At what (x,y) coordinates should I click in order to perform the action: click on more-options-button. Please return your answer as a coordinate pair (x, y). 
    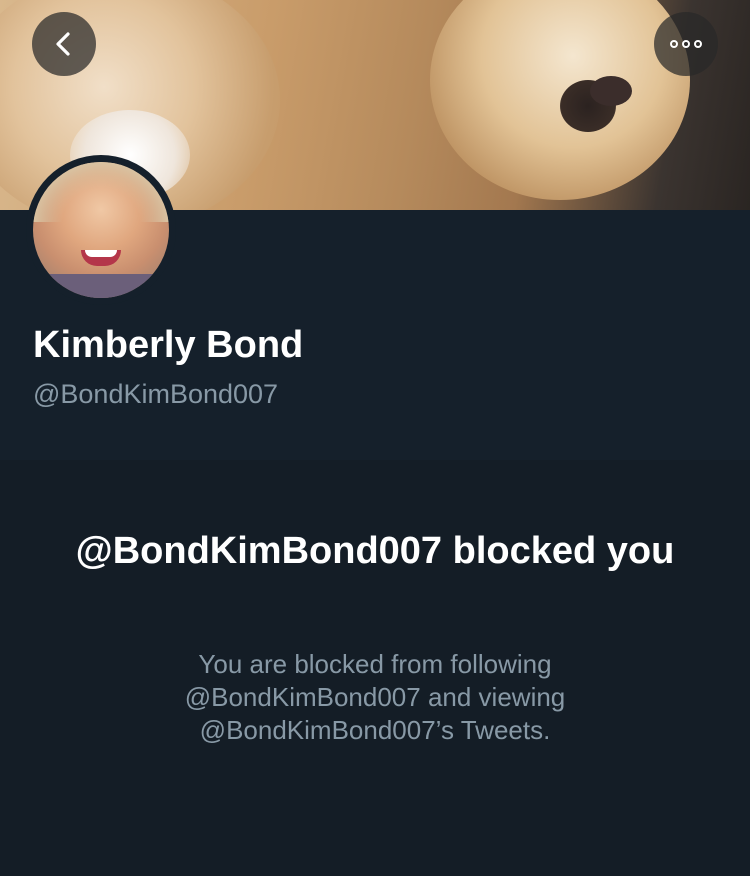
    Looking at the image, I should click on (686, 44).